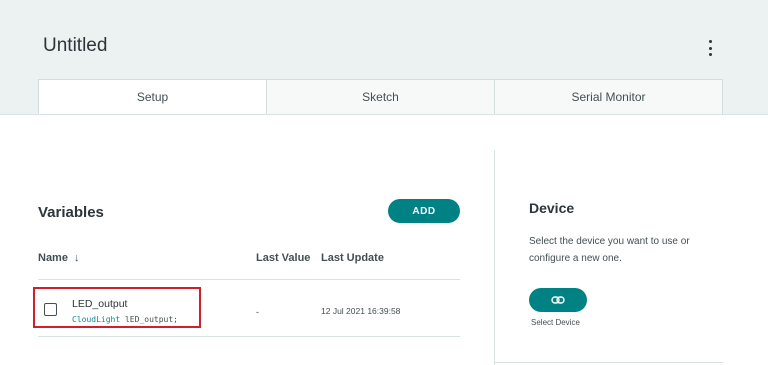 This screenshot has height=365, width=768. Describe the element at coordinates (53, 258) in the screenshot. I see `column-name-label: Name` at that location.